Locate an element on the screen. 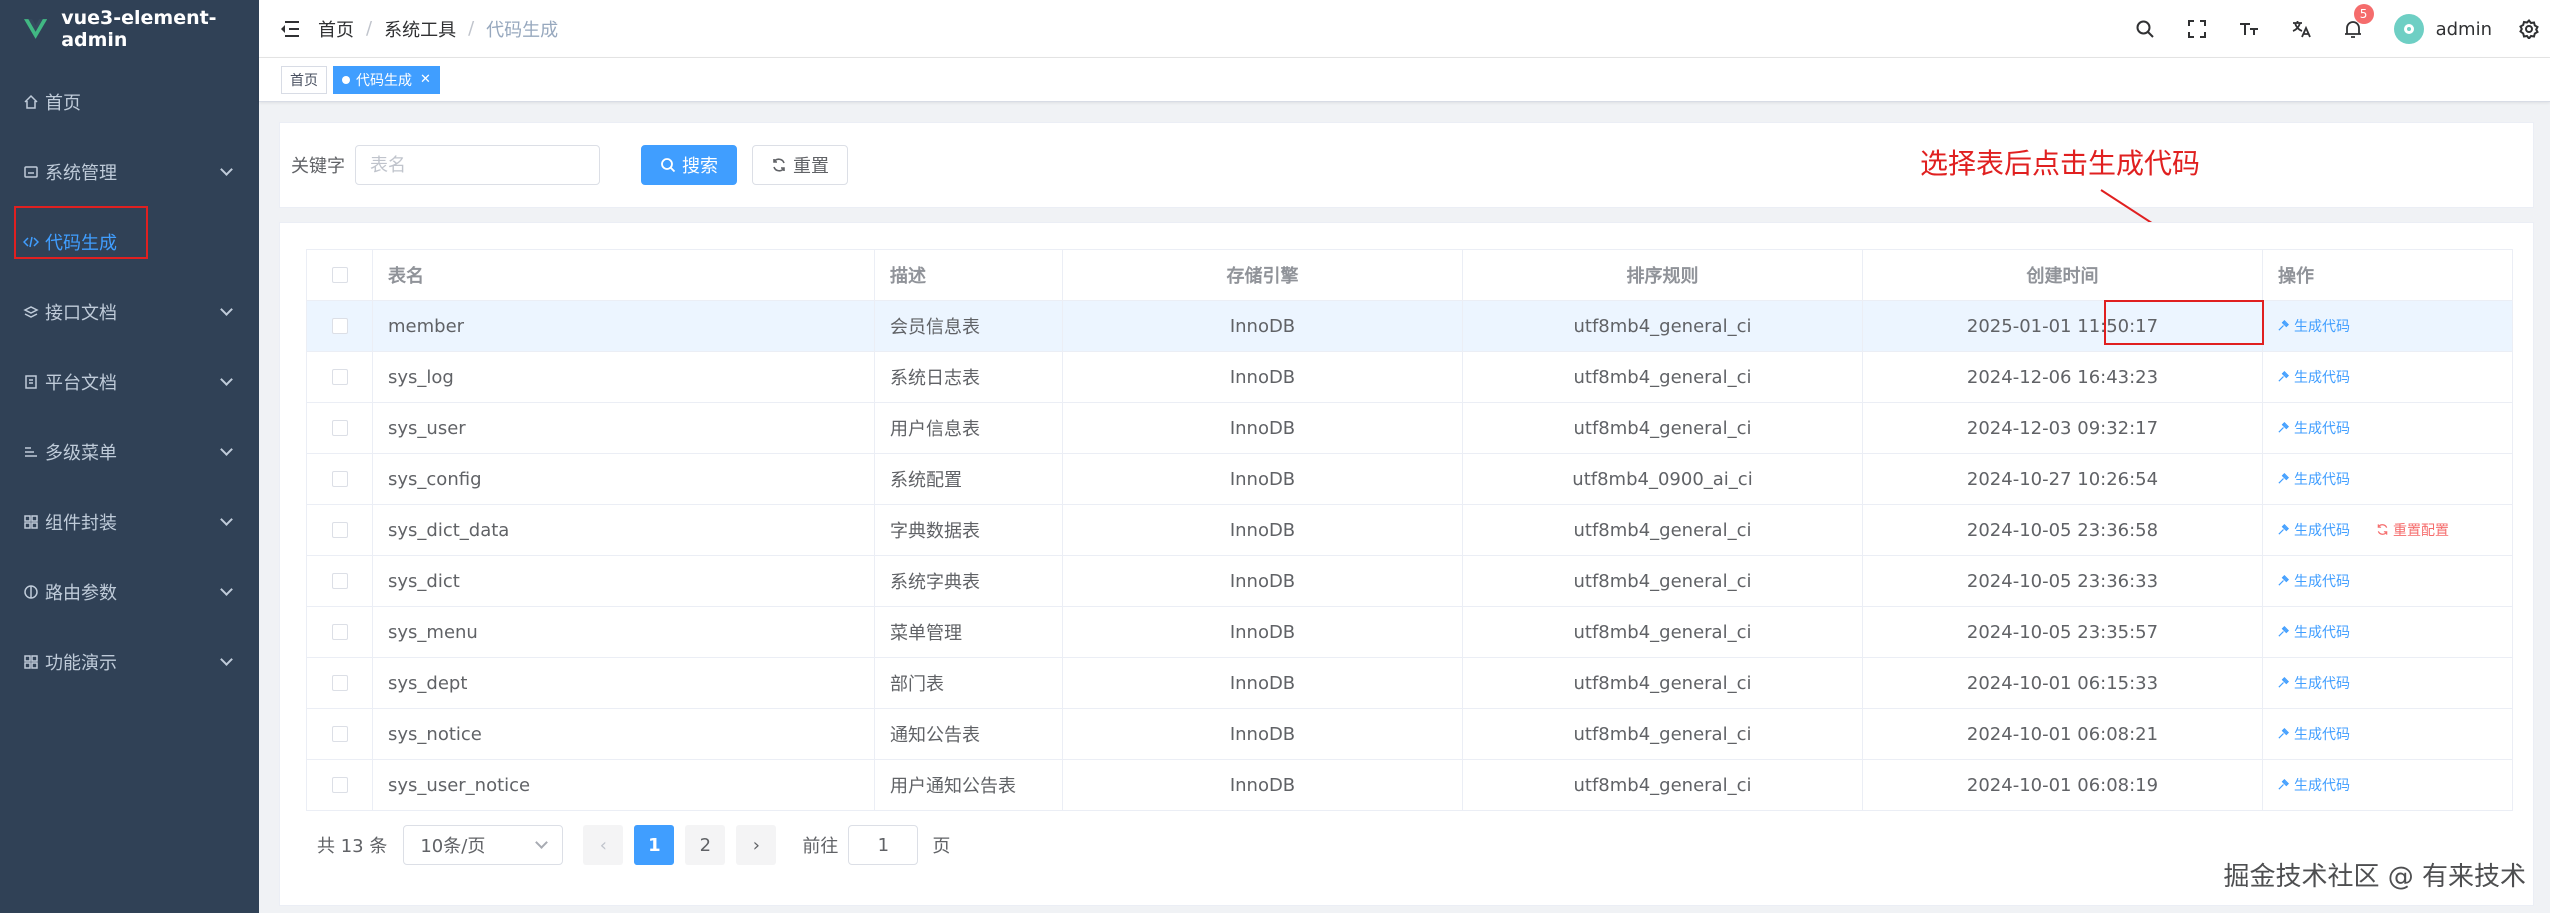 The image size is (2550, 913). refresh-icon is located at coordinates (779, 165).